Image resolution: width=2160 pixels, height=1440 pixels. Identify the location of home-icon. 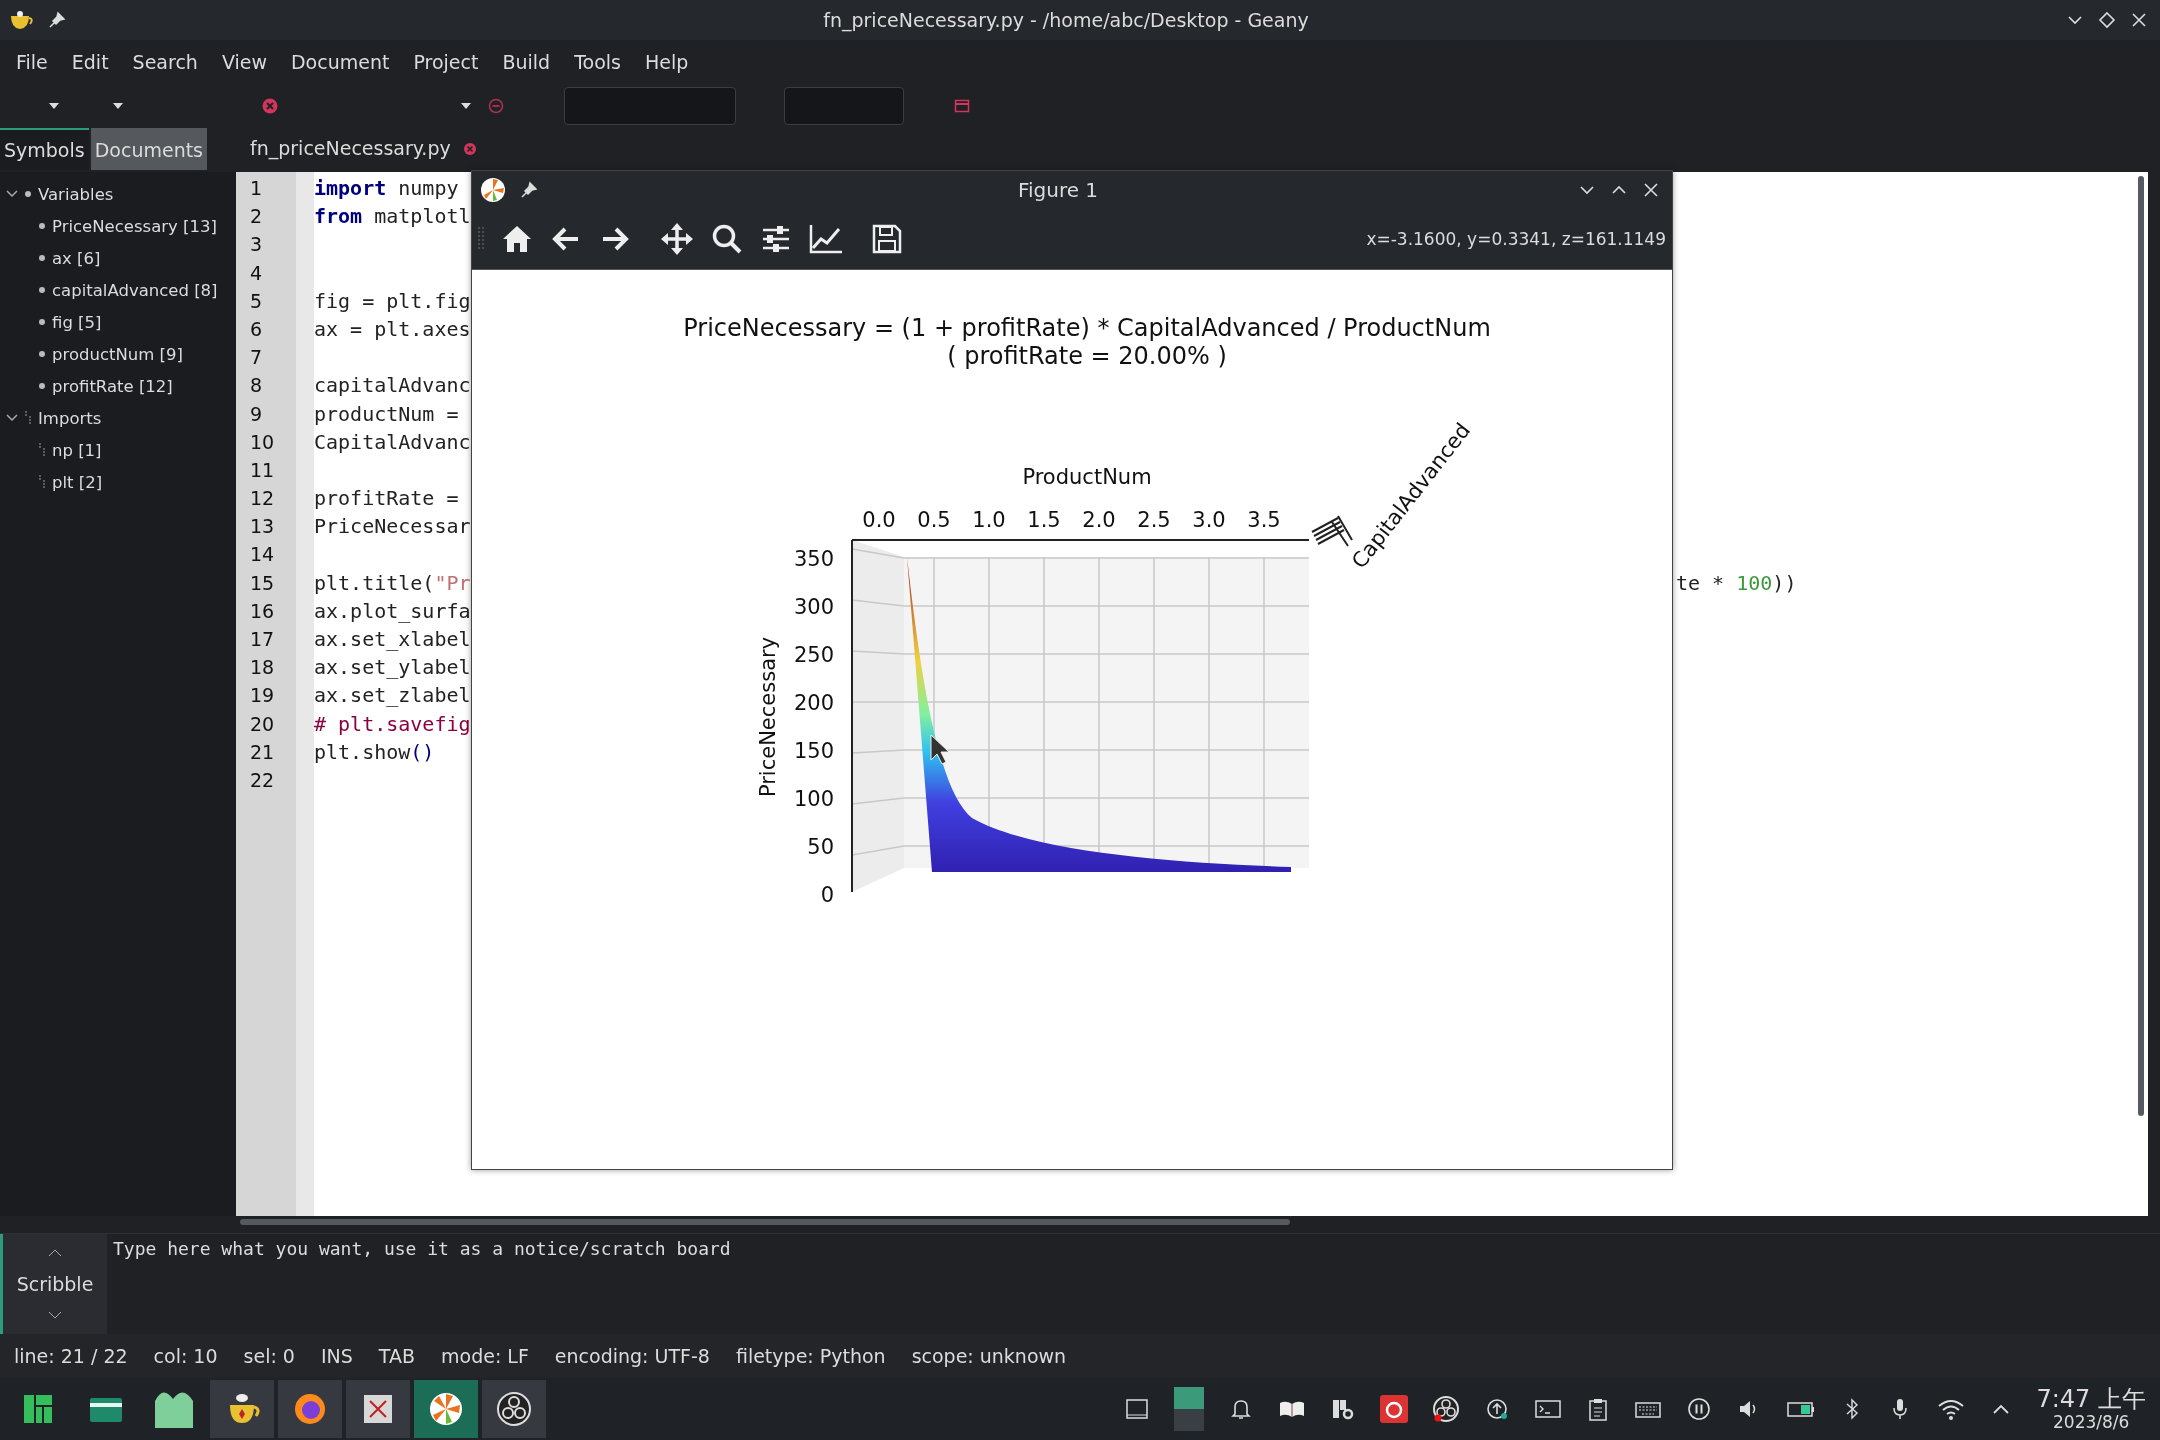
(517, 239).